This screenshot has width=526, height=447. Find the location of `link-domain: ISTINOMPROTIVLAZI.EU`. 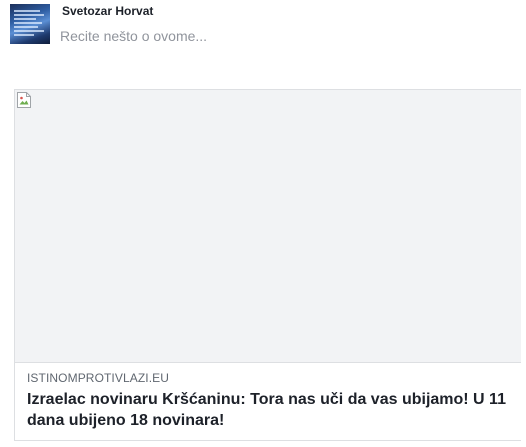

link-domain: ISTINOMPROTIVLAZI.EU is located at coordinates (98, 378).